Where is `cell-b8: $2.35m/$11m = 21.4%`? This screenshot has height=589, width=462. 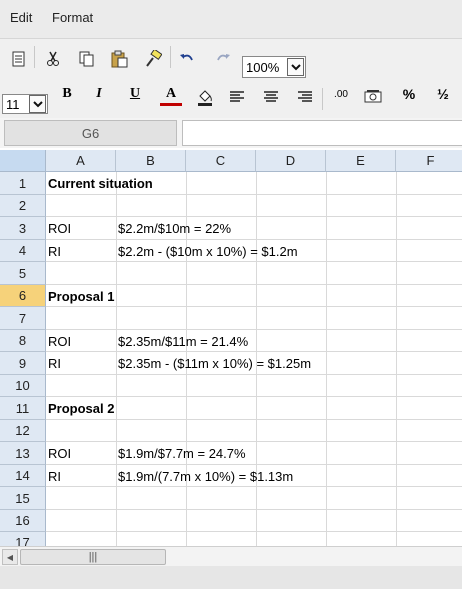
cell-b8: $2.35m/$11m = 21.4% is located at coordinates (182, 341).